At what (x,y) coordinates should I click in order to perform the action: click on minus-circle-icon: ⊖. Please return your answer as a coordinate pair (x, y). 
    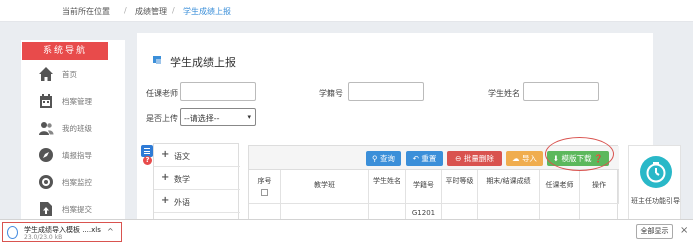
    Looking at the image, I should click on (459, 158).